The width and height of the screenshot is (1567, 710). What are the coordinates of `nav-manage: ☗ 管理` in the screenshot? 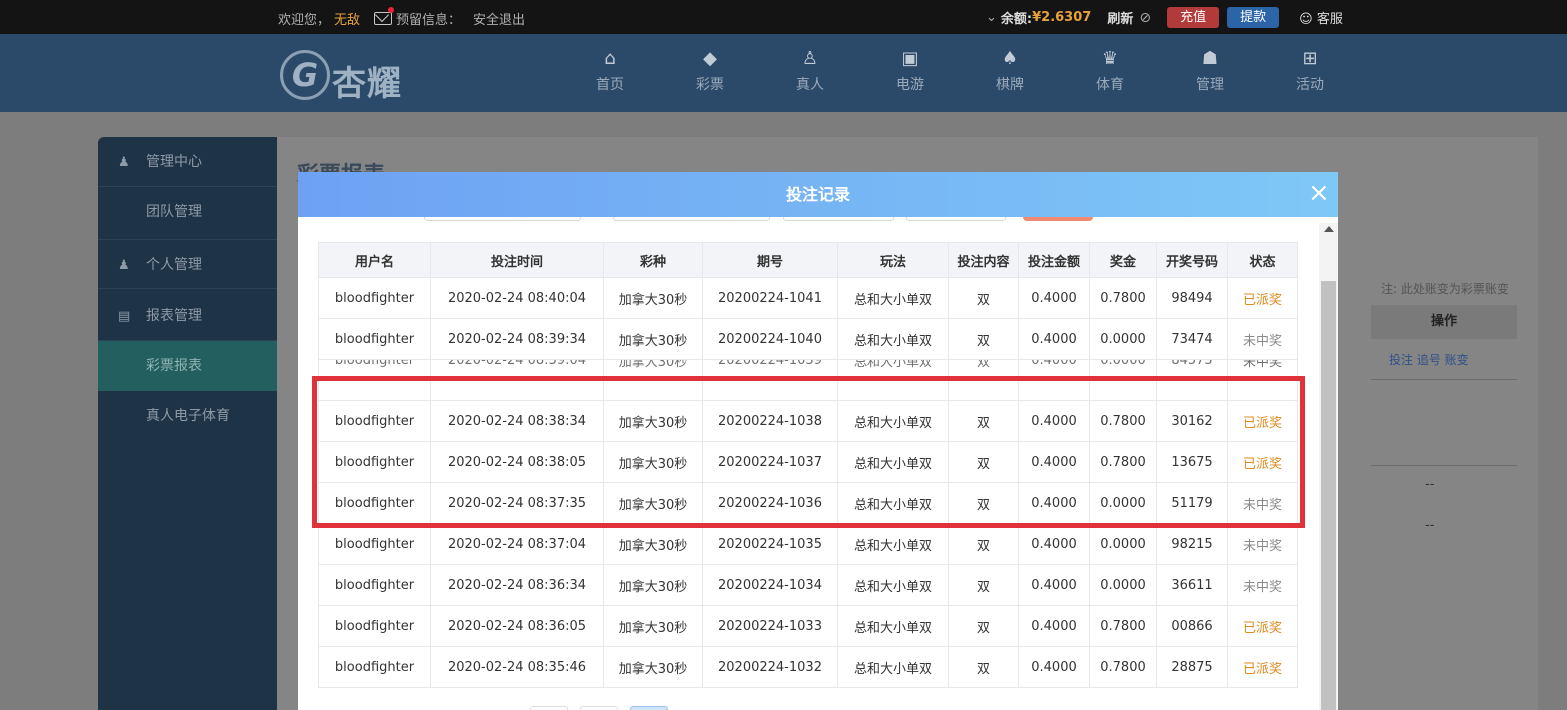 It's located at (1210, 71).